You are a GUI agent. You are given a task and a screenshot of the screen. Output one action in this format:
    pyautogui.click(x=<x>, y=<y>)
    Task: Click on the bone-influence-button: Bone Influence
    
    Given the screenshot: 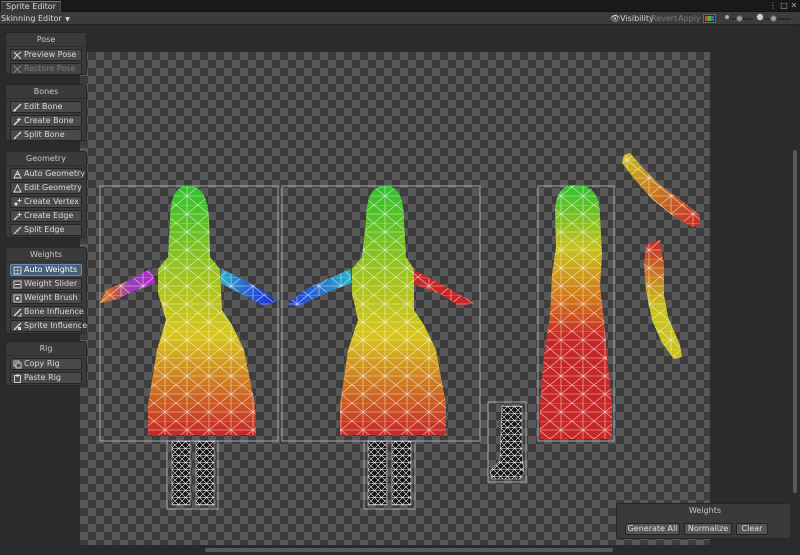 What is the action you would take?
    pyautogui.click(x=47, y=312)
    